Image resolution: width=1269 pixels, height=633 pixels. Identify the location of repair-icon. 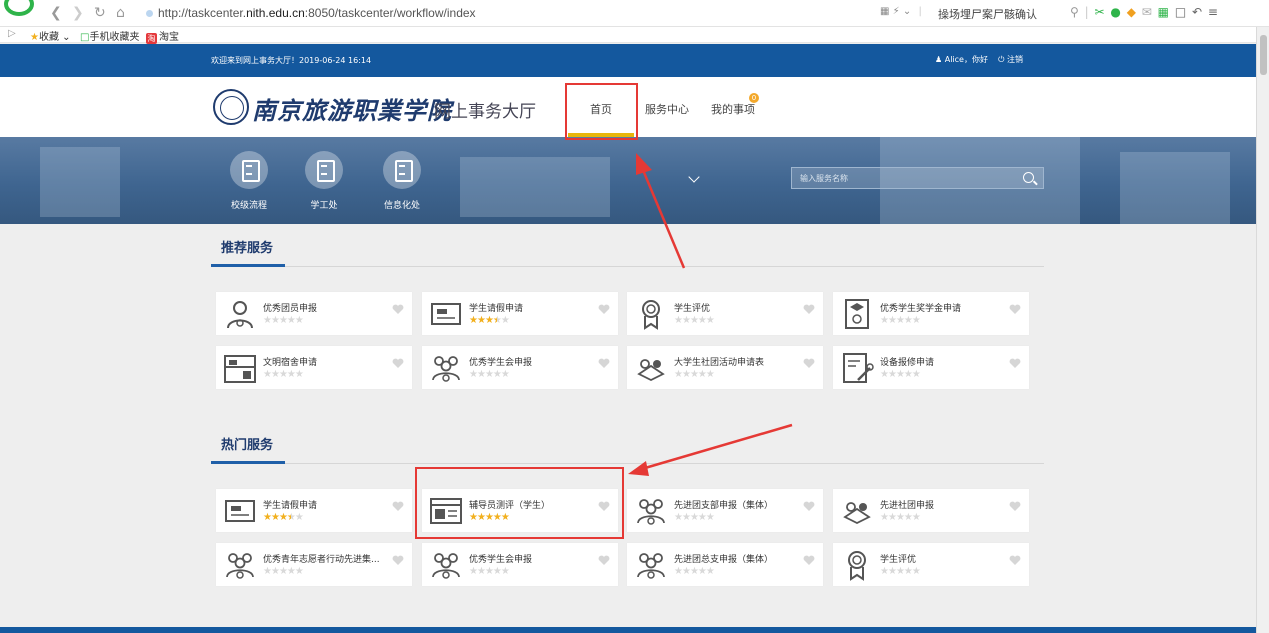
(857, 368).